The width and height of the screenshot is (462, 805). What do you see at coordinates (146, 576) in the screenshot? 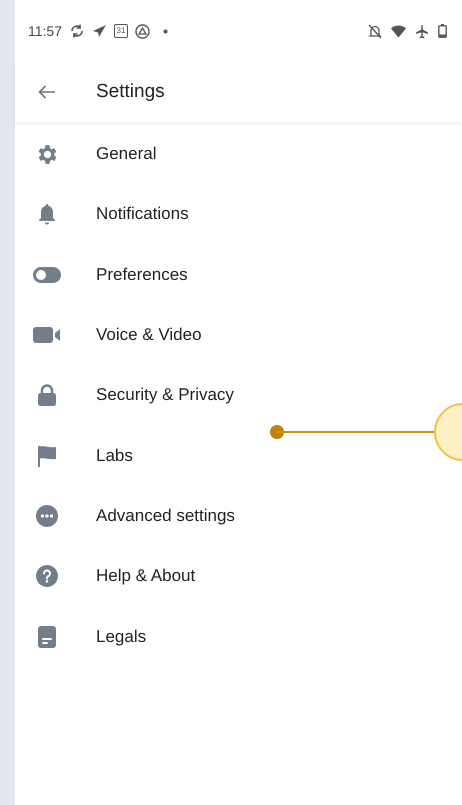
I see `settings-item: Help & About` at bounding box center [146, 576].